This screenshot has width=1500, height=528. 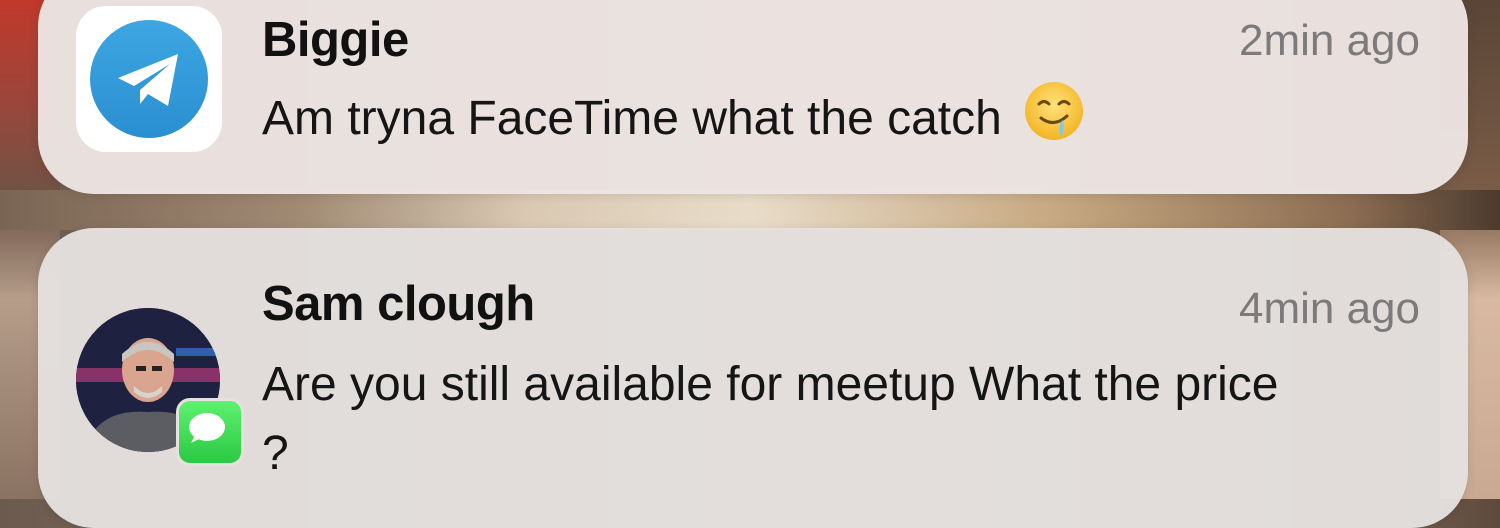 I want to click on wallpaper-strip, so click(x=750, y=210).